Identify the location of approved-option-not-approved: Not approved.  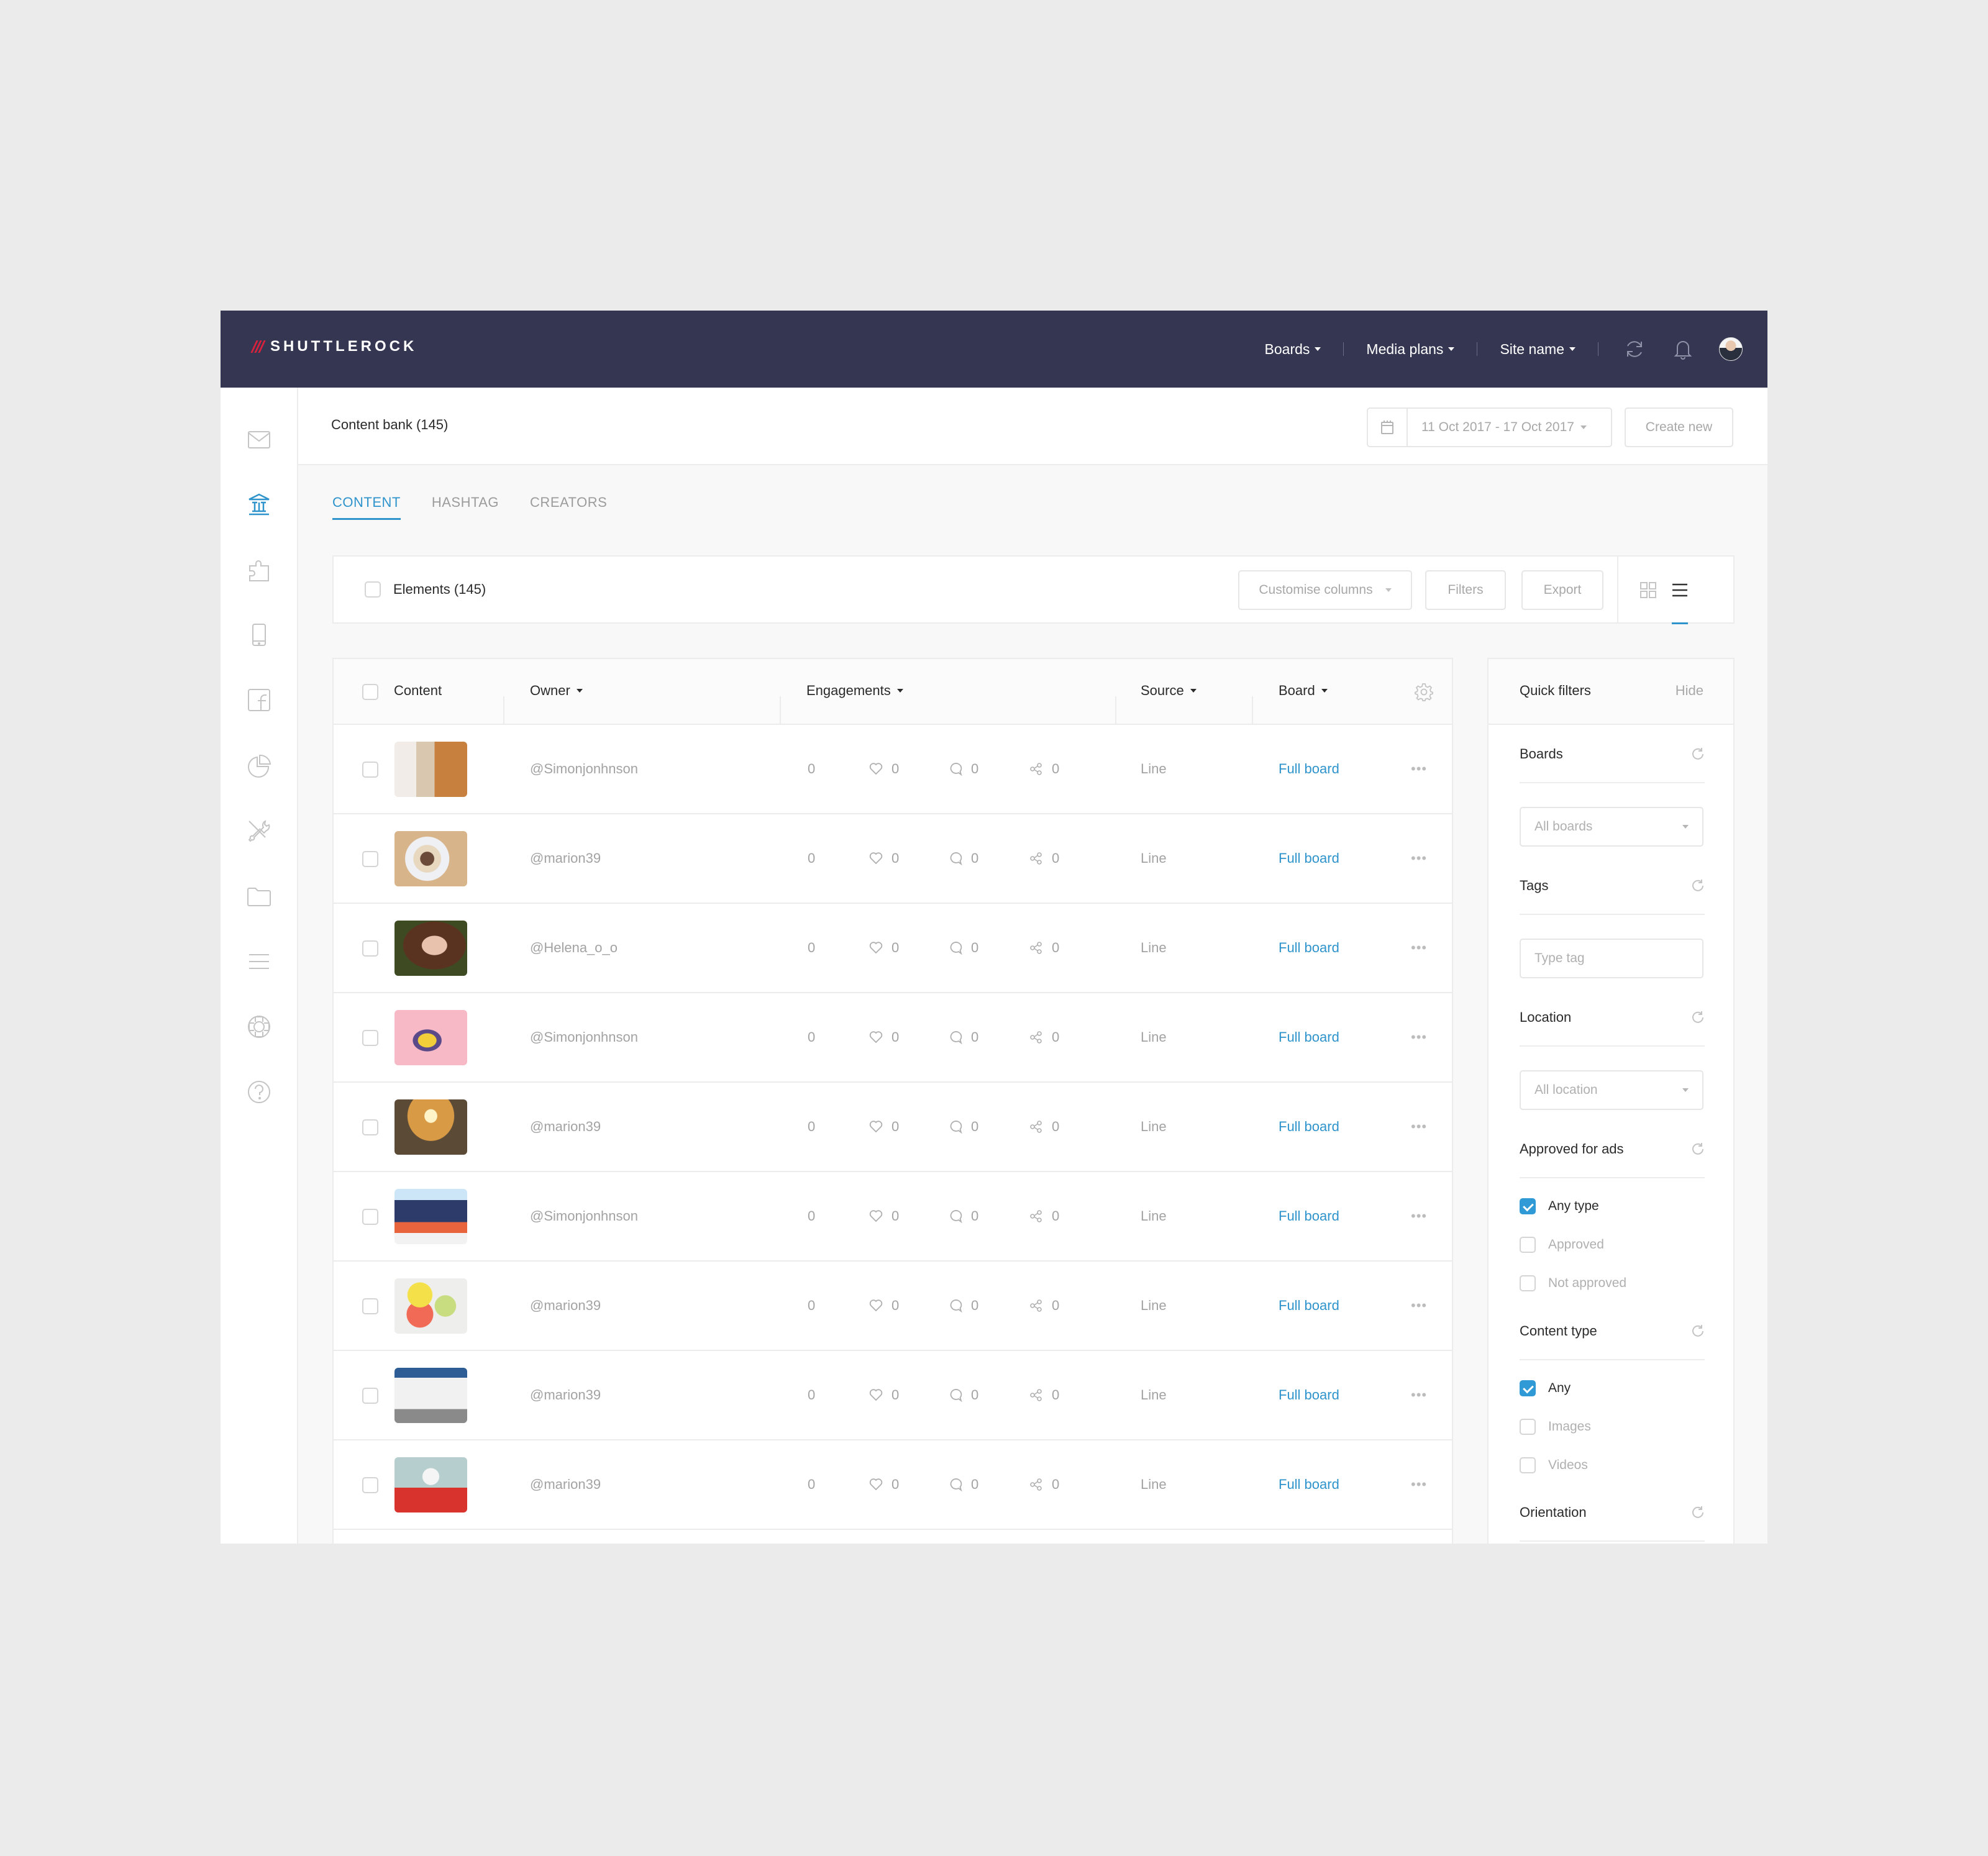
(1573, 1283).